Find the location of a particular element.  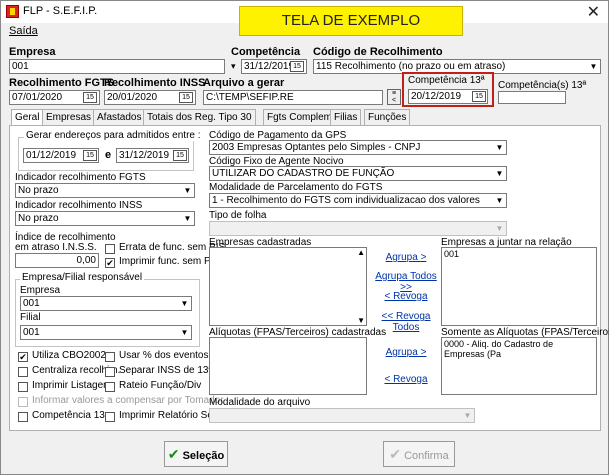

close-icon: ✕ is located at coordinates (593, 12).